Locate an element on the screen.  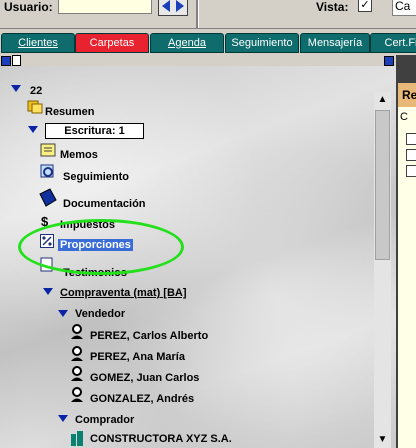
expand-icon is located at coordinates (6, 61).